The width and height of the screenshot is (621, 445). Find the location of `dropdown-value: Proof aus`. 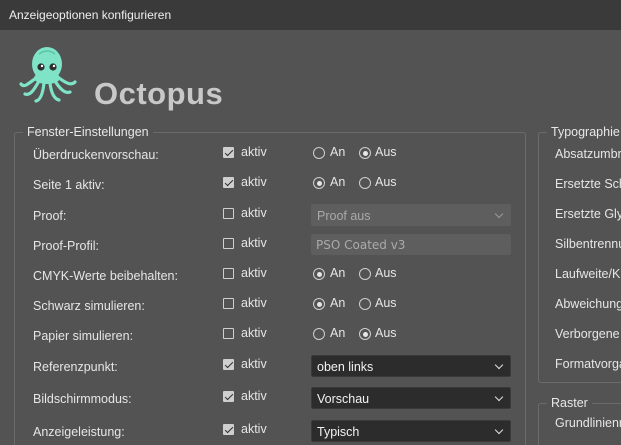

dropdown-value: Proof aus is located at coordinates (344, 216).